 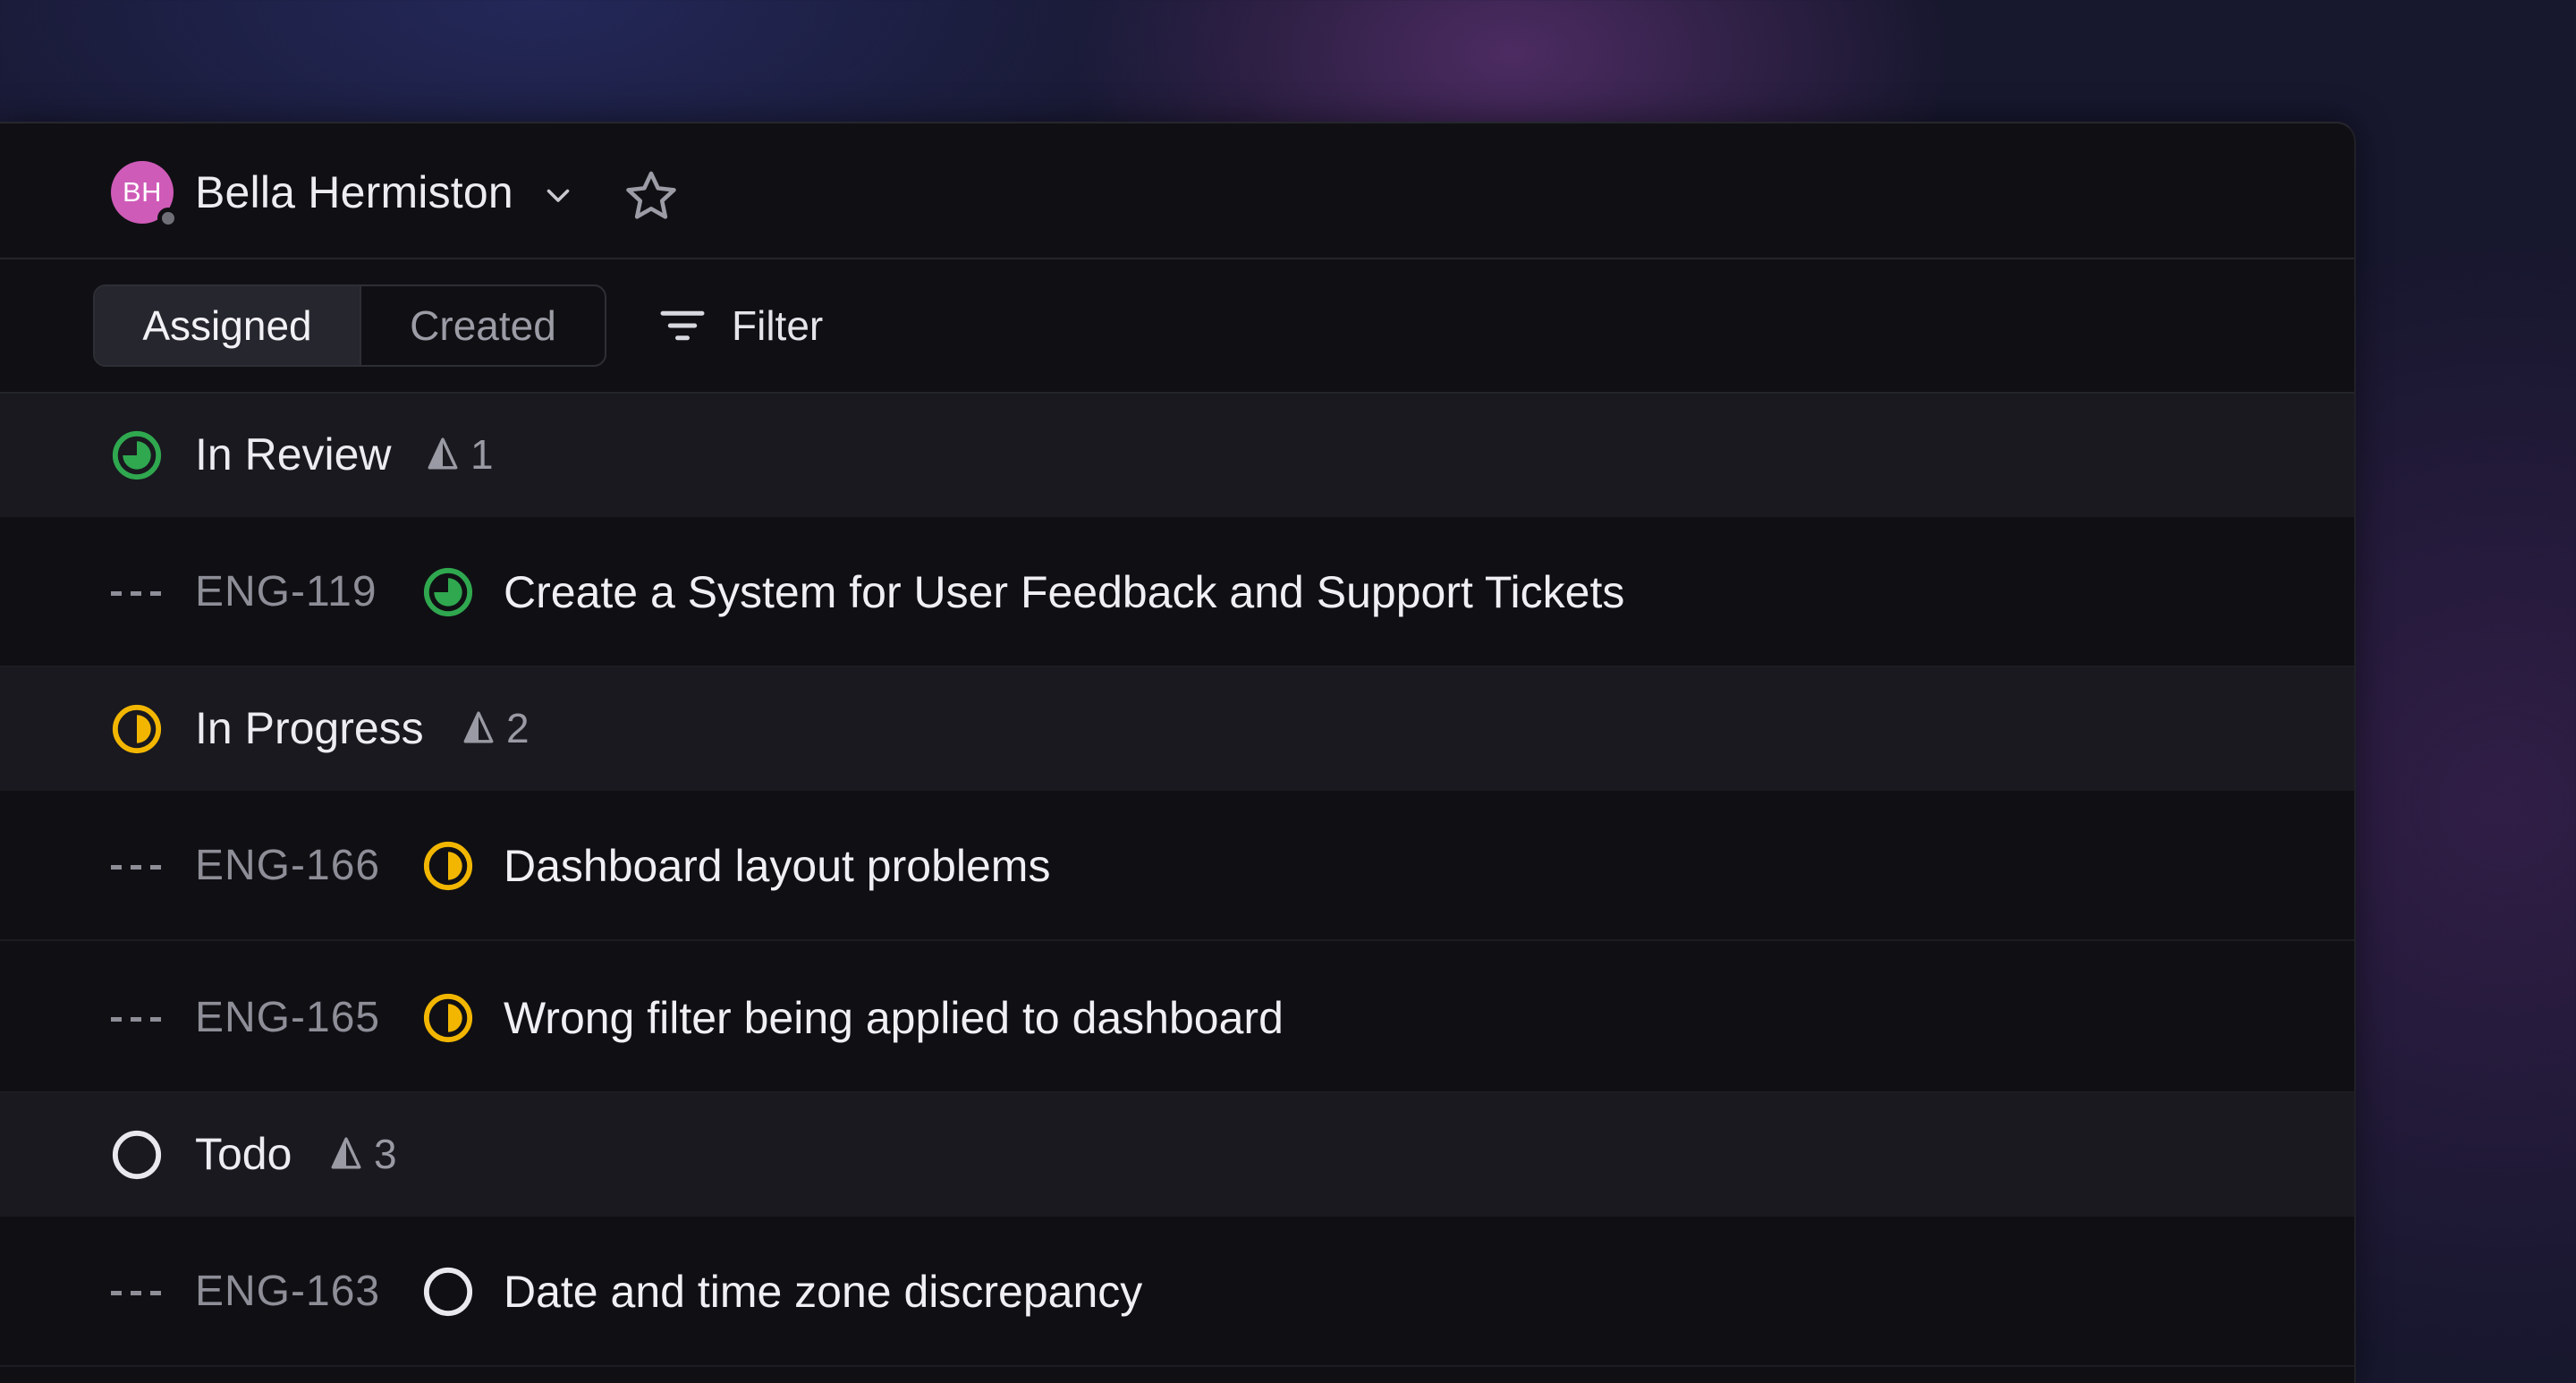 I want to click on issue-row: ENG-166 Dashboard layout problems, so click(x=1177, y=866).